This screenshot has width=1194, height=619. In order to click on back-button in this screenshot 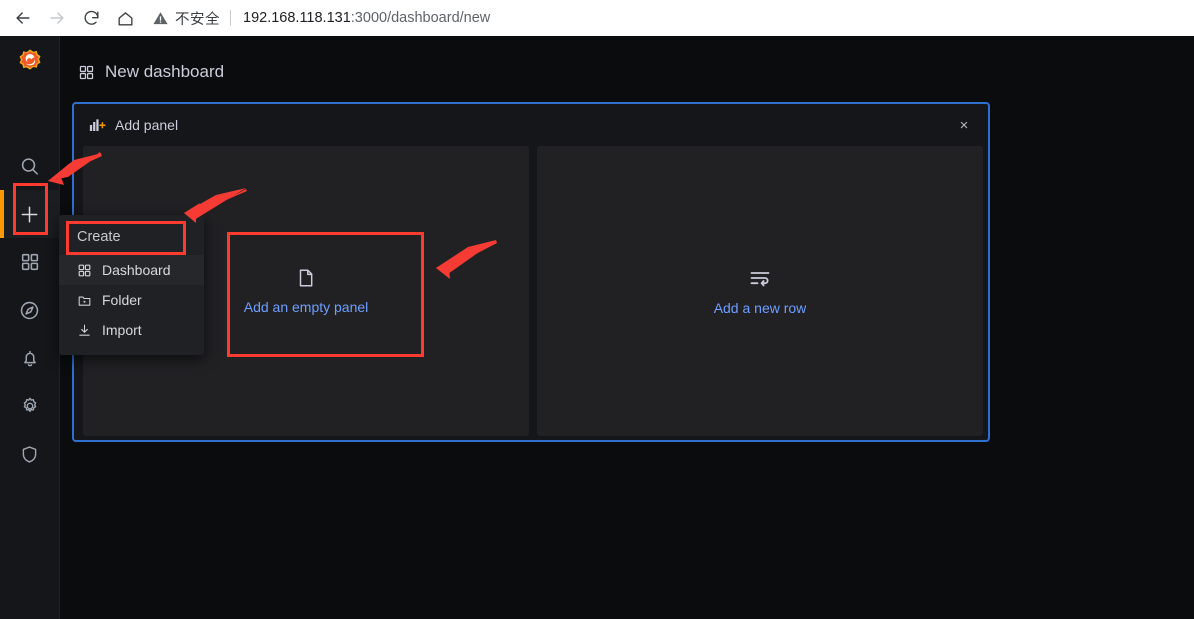, I will do `click(23, 18)`.